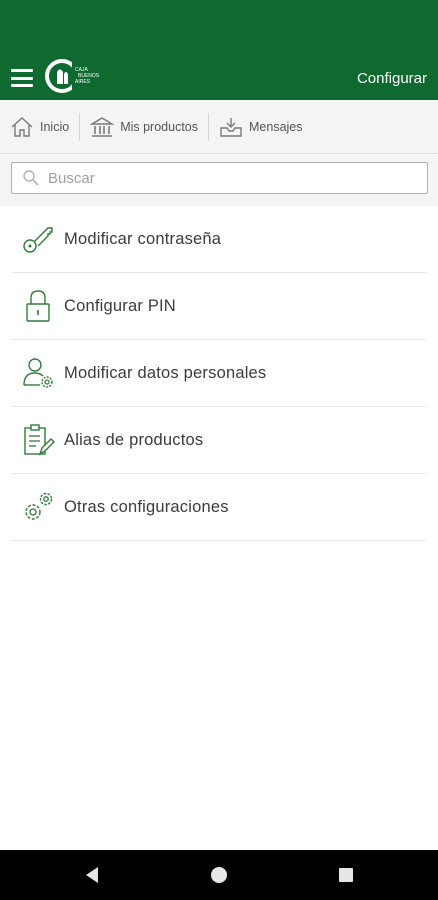  Describe the element at coordinates (83, 82) in the screenshot. I see `svg-text: AIRES` at that location.